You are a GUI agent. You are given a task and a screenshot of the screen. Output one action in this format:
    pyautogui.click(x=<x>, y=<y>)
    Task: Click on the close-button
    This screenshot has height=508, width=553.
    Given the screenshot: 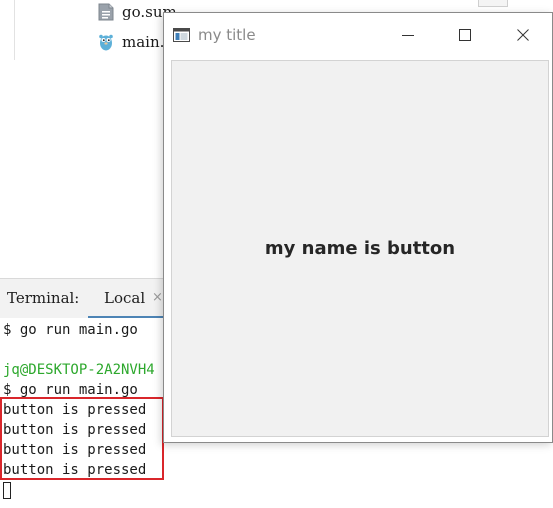 What is the action you would take?
    pyautogui.click(x=523, y=35)
    